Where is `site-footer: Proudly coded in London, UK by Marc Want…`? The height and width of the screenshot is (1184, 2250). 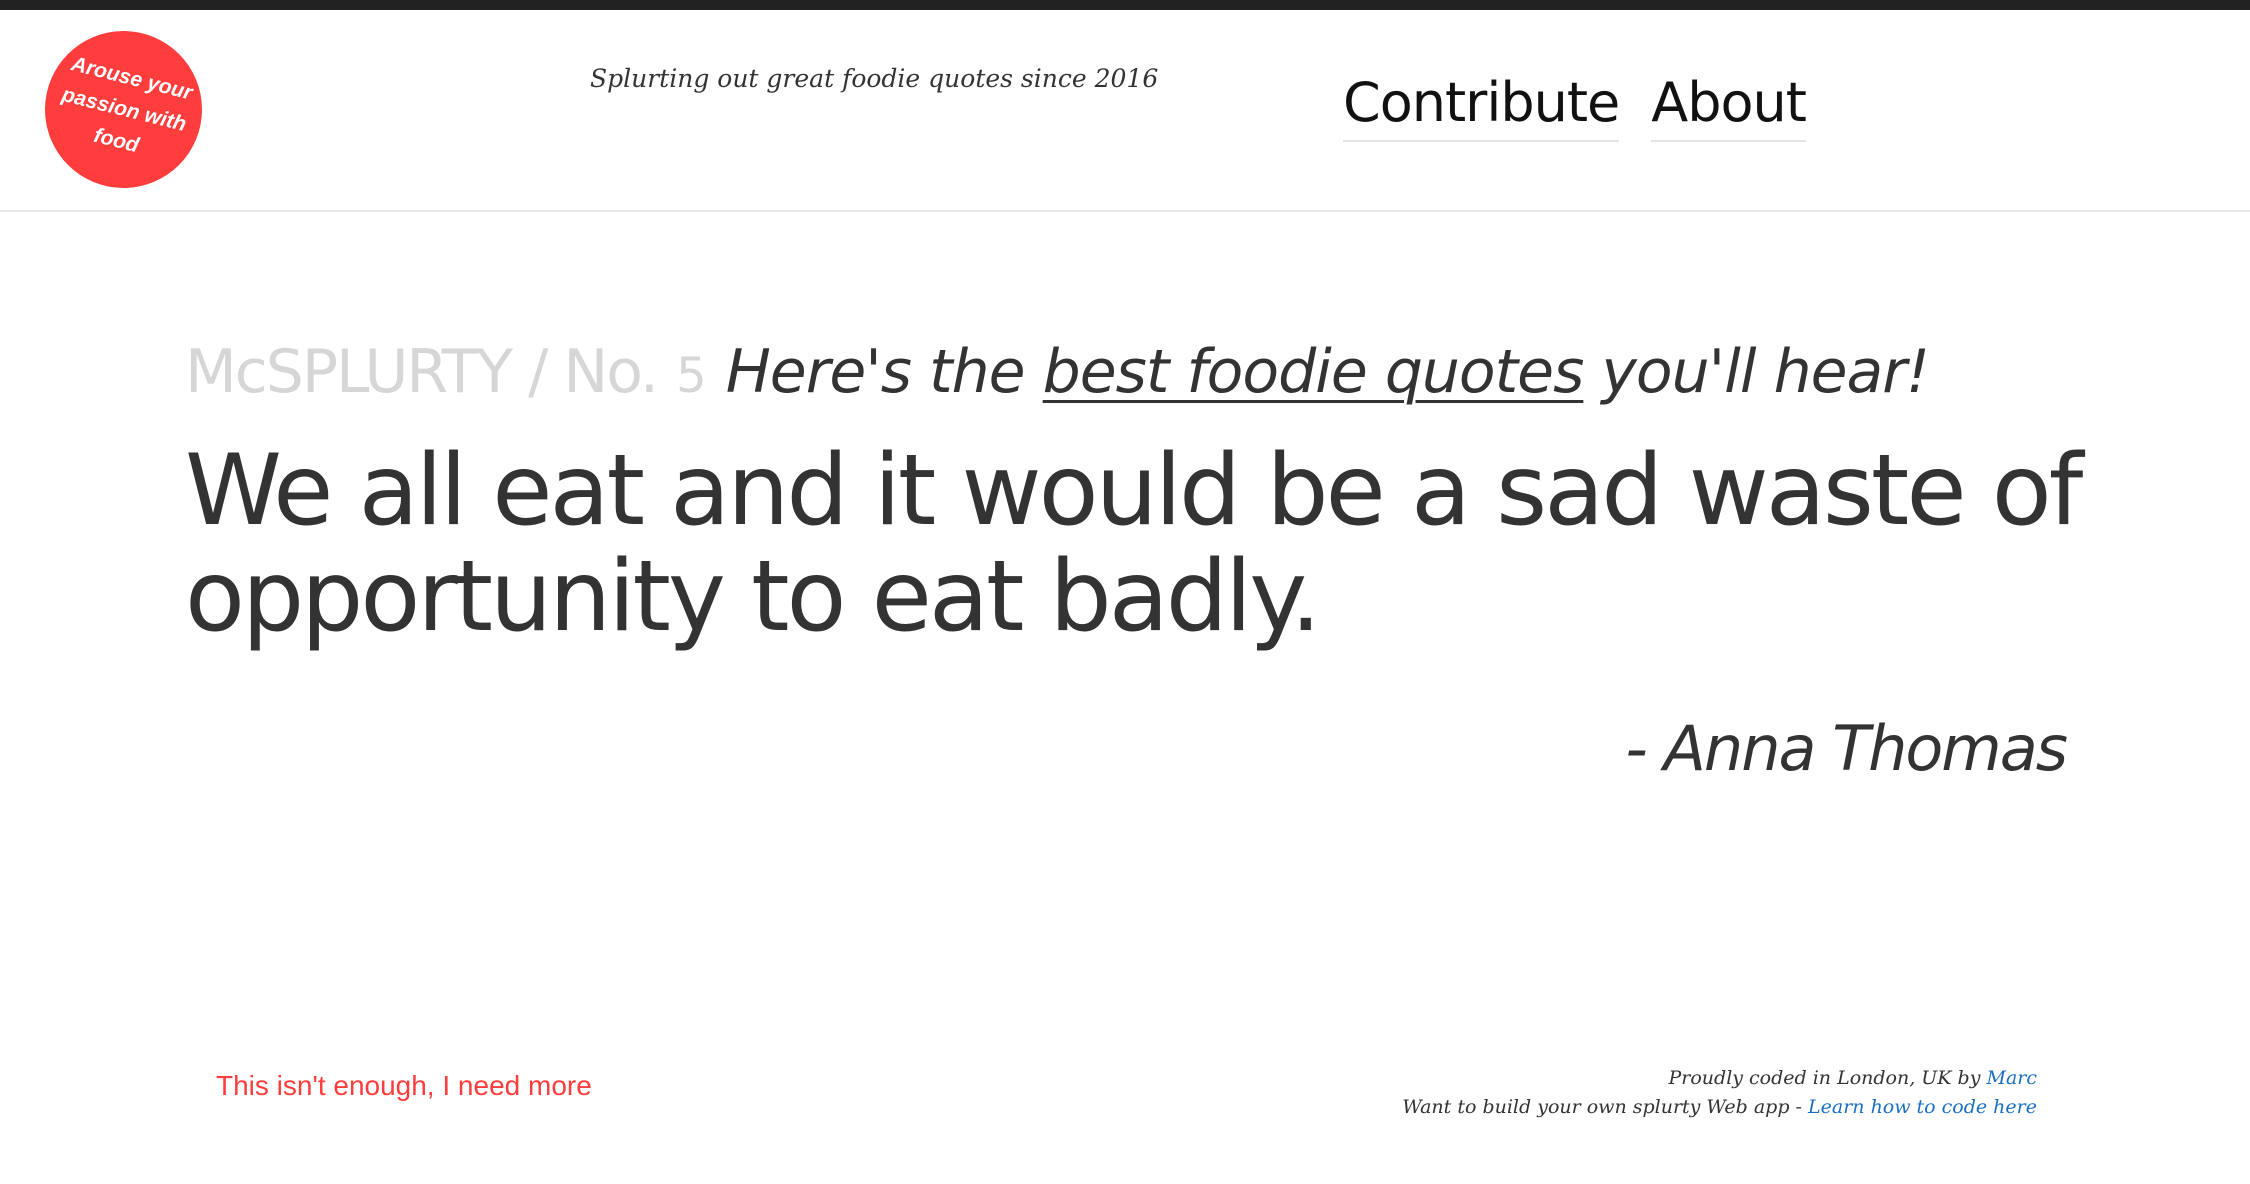 site-footer: Proudly coded in London, UK by Marc Want… is located at coordinates (1719, 1093).